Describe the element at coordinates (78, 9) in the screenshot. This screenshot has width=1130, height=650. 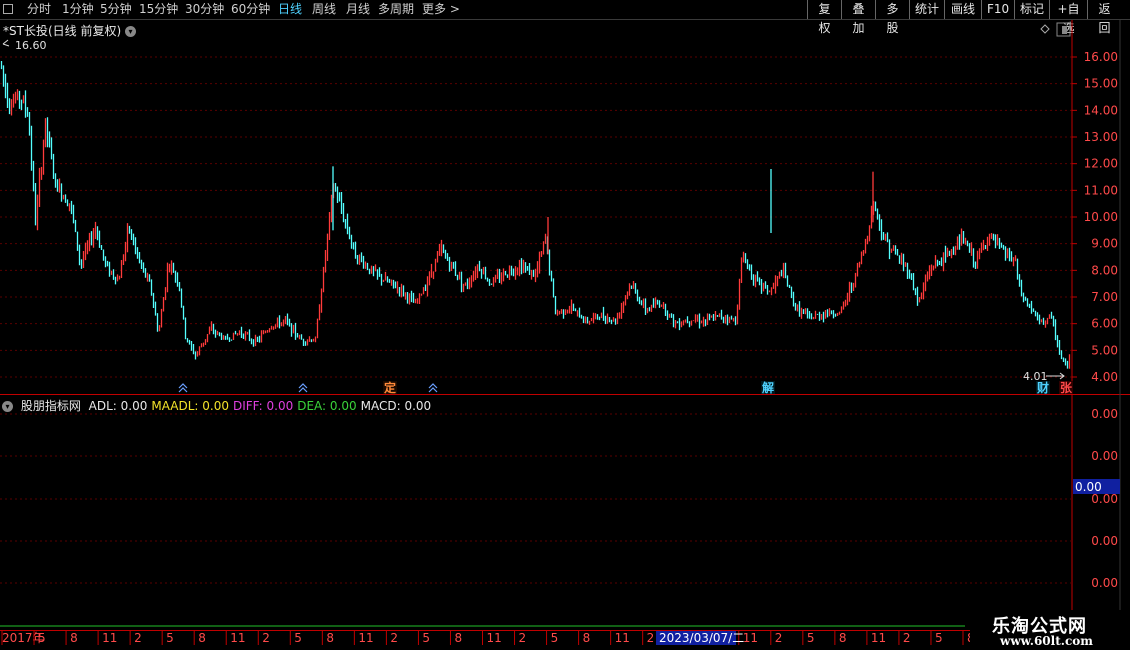
I see `tab-period-1: 1分钟` at that location.